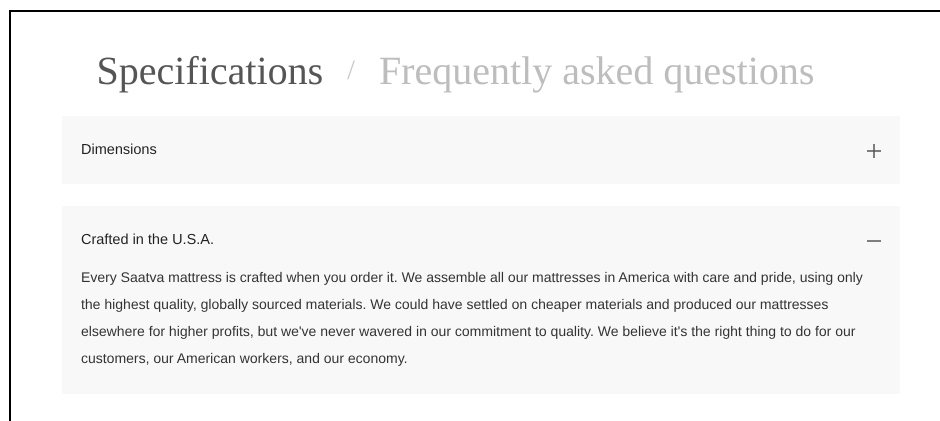 This screenshot has height=421, width=940. Describe the element at coordinates (481, 151) in the screenshot. I see `accordion-header: Dimensions` at that location.